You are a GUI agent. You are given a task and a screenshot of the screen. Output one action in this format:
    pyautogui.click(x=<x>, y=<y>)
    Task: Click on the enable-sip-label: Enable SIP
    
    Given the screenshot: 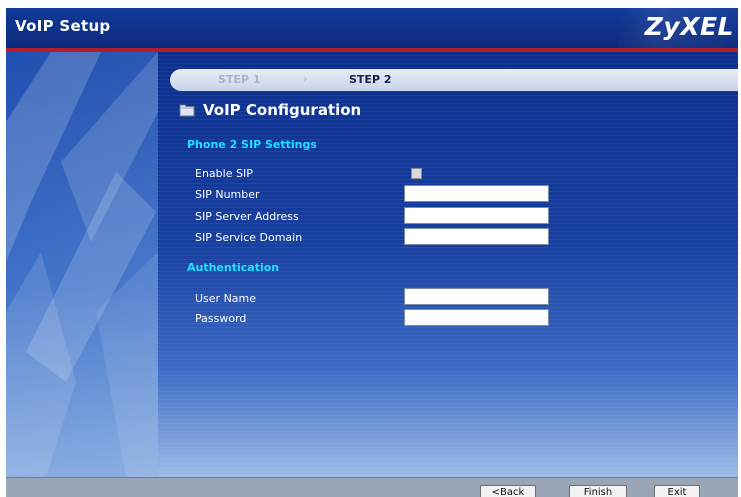 What is the action you would take?
    pyautogui.click(x=224, y=173)
    